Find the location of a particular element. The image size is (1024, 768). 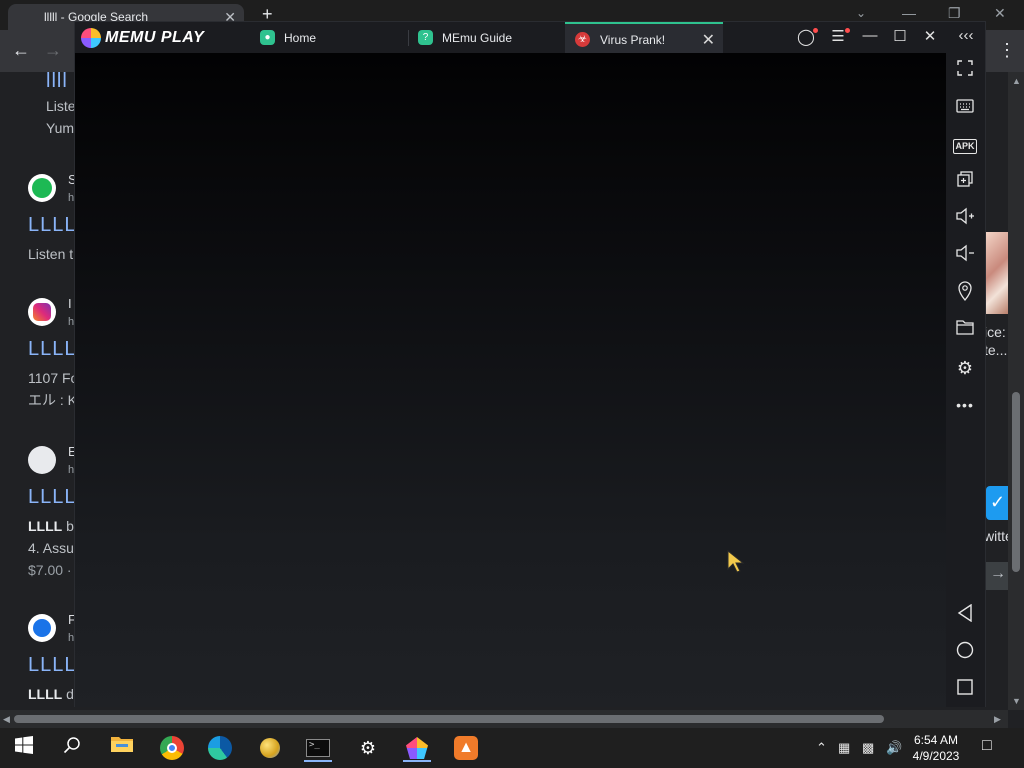

fullscreen-icon is located at coordinates (965, 72).